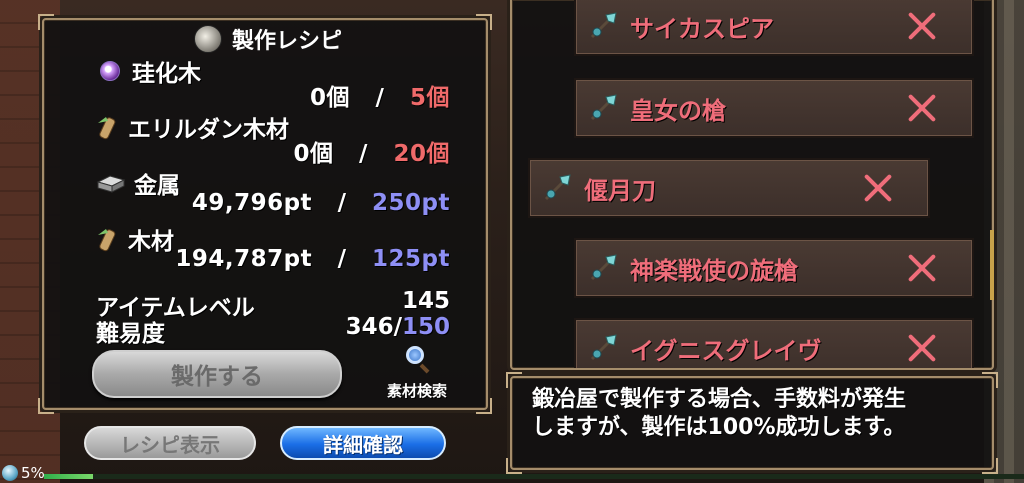 This screenshot has width=1024, height=483. What do you see at coordinates (166, 74) in the screenshot?
I see `material-name: 珪化木` at bounding box center [166, 74].